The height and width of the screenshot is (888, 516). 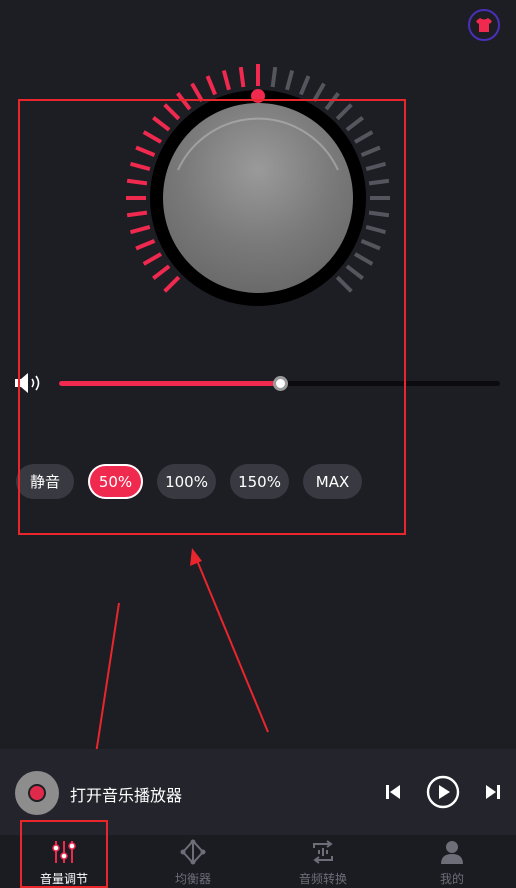 I want to click on tab-mine: 我的, so click(x=452, y=861).